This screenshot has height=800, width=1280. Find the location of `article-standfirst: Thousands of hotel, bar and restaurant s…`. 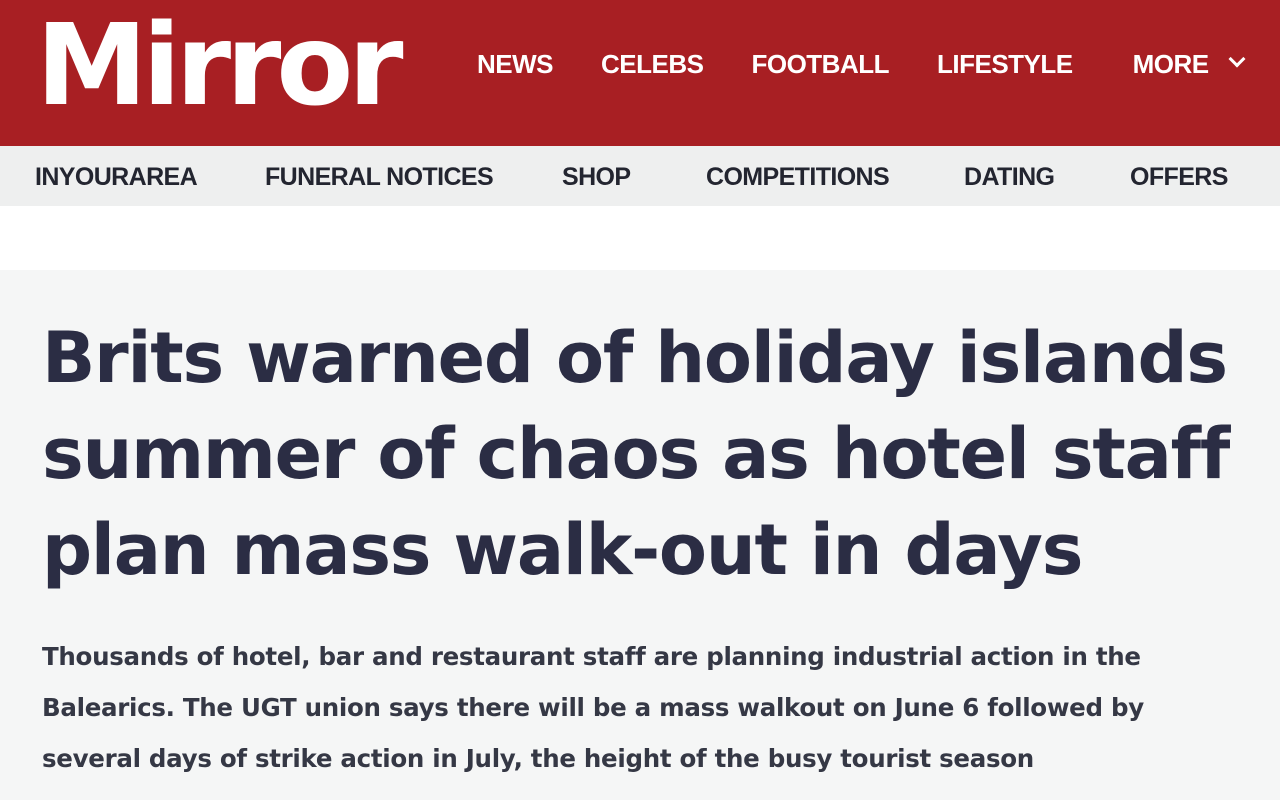

article-standfirst: Thousands of hotel, bar and restaurant s… is located at coordinates (593, 707).